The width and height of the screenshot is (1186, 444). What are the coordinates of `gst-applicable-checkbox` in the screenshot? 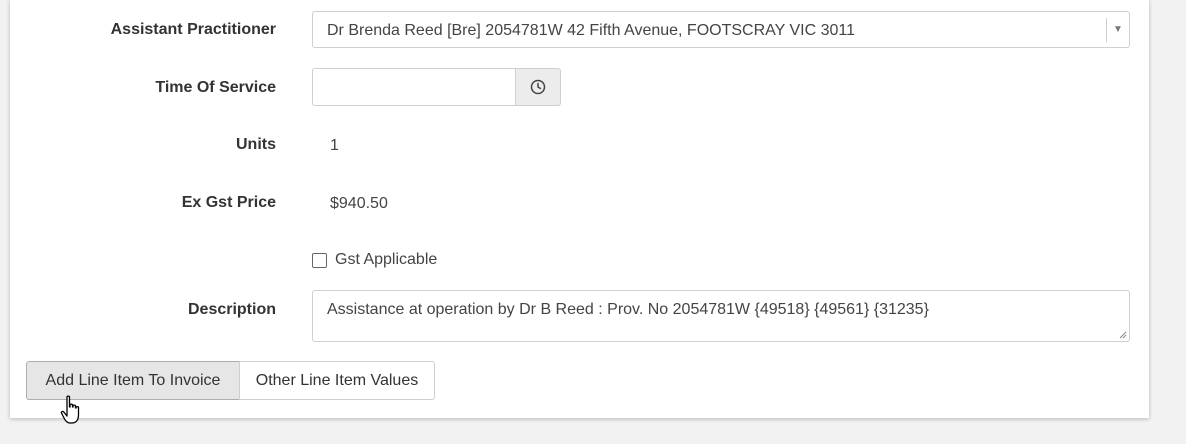 It's located at (319, 260).